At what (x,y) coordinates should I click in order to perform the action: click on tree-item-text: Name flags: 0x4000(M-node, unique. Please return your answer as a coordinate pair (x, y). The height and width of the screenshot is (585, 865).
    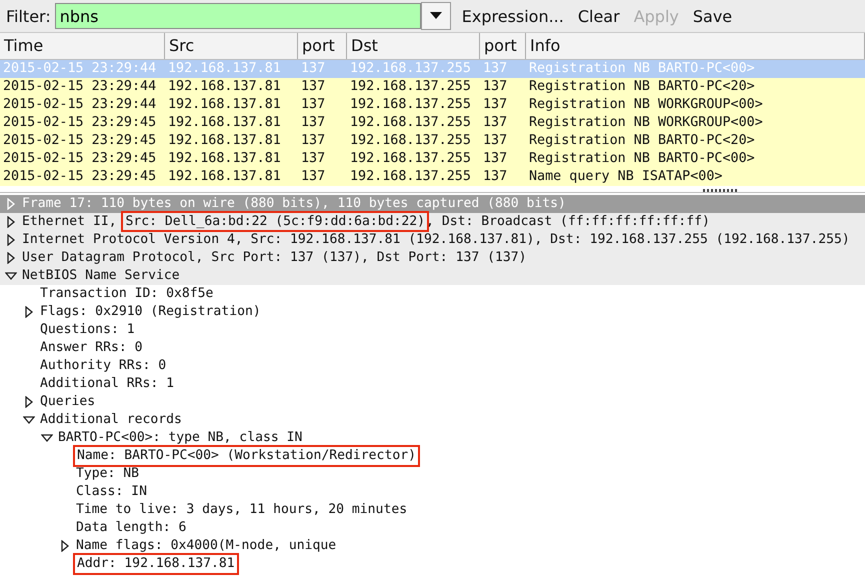
    Looking at the image, I should click on (206, 546).